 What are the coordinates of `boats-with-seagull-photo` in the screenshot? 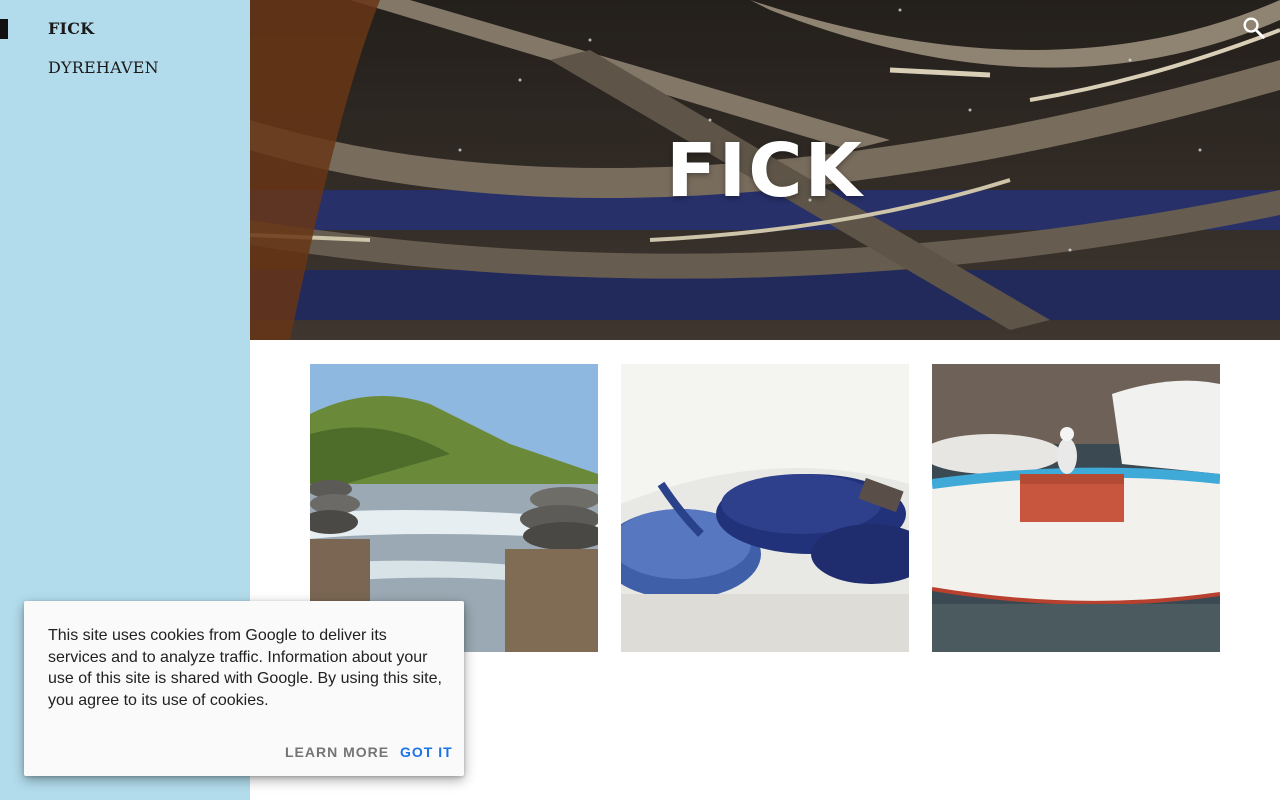 It's located at (1076, 508).